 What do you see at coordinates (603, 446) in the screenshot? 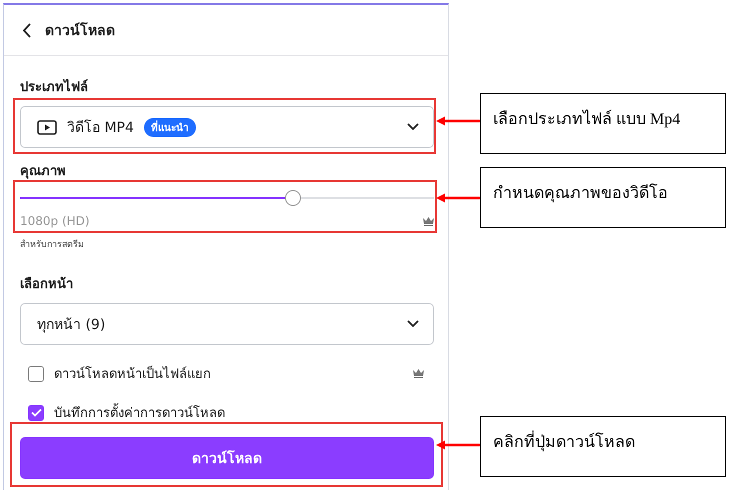
I see `callout-box: คลิกที่ปุ่มดาวน์โหลด` at bounding box center [603, 446].